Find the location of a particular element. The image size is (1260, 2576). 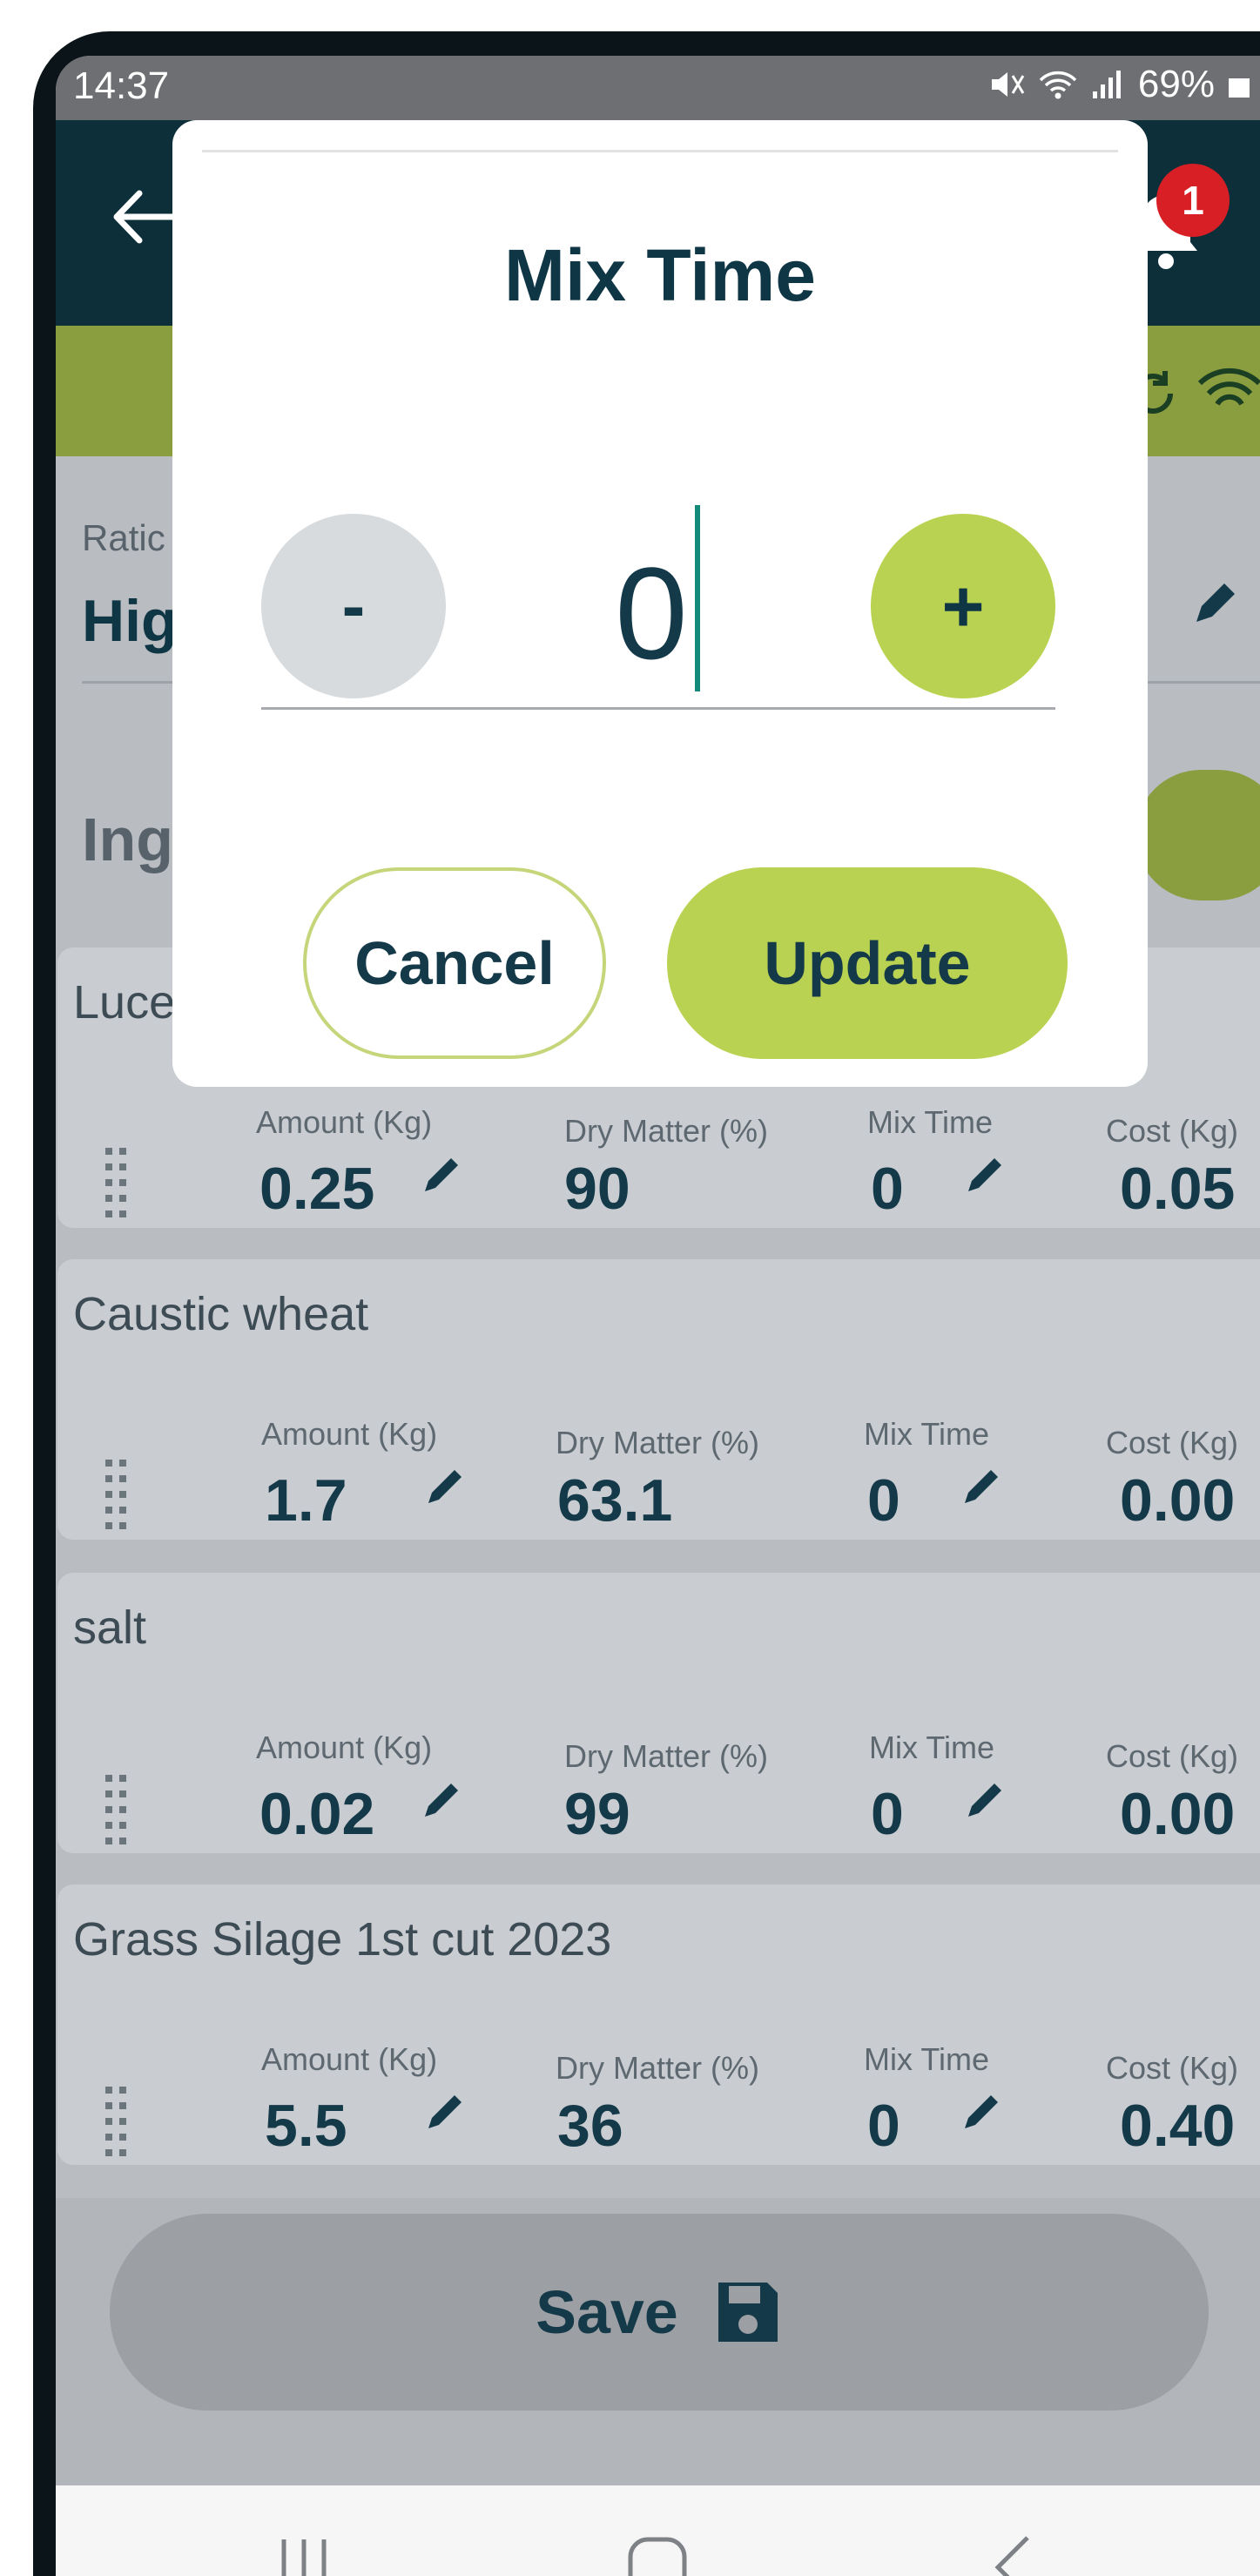

ingredient-name: salt is located at coordinates (110, 1628).